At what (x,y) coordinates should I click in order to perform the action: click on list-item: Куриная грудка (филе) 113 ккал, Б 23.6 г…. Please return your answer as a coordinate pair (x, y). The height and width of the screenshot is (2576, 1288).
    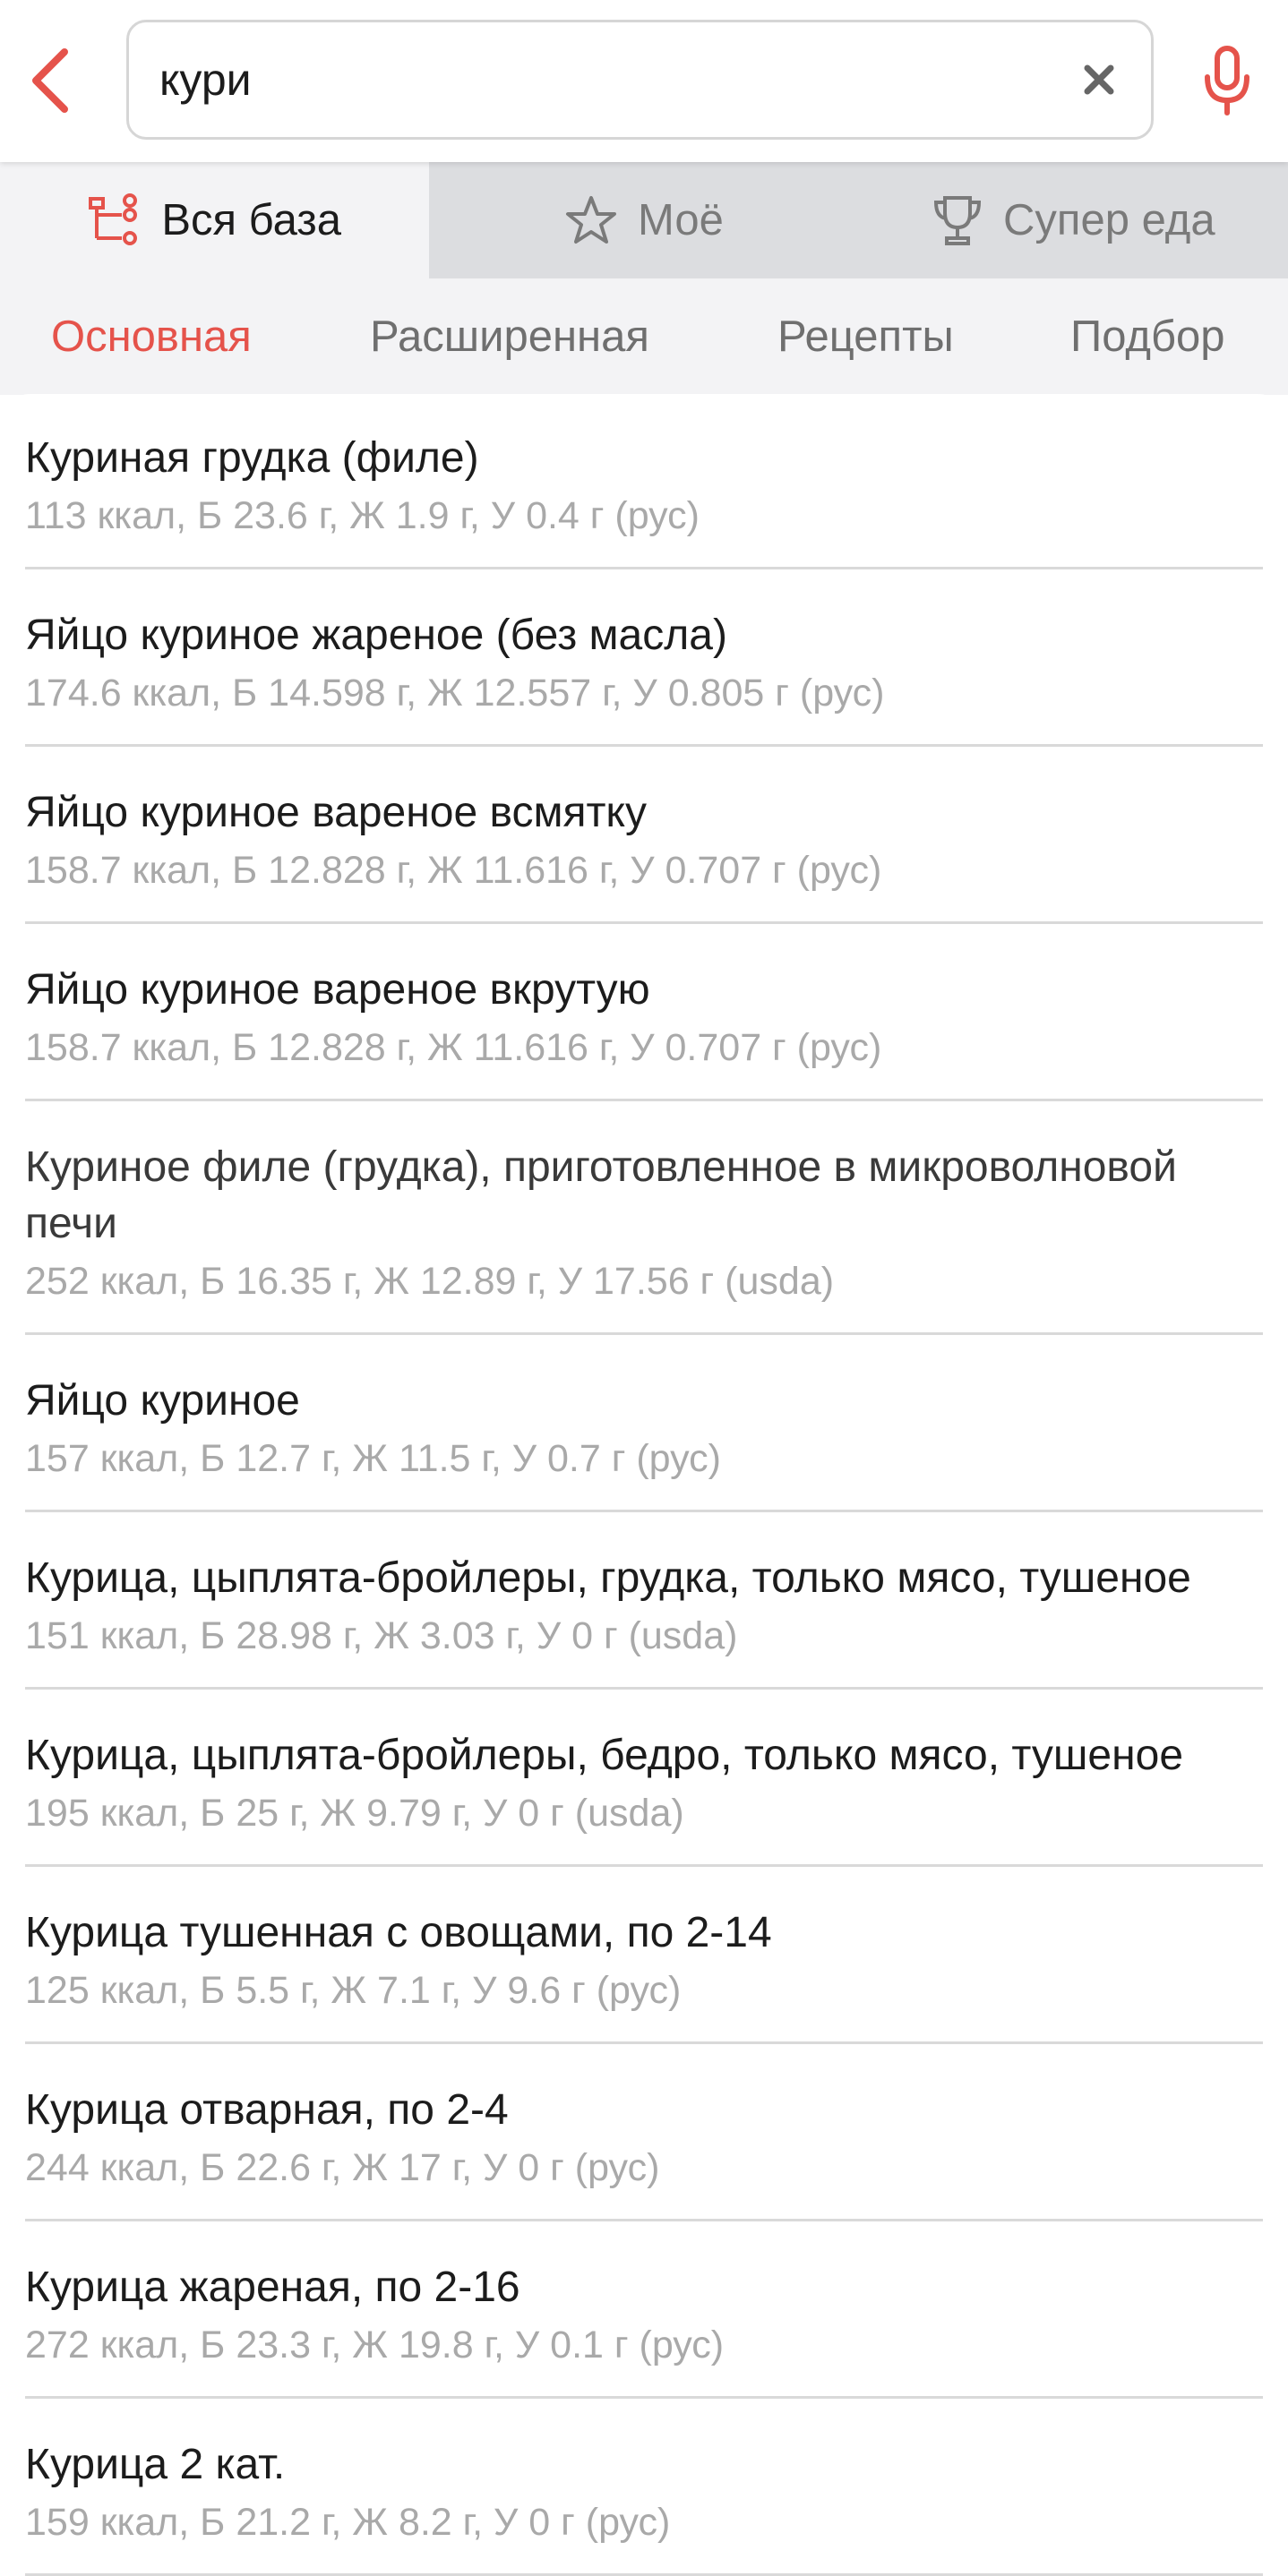
    Looking at the image, I should click on (644, 482).